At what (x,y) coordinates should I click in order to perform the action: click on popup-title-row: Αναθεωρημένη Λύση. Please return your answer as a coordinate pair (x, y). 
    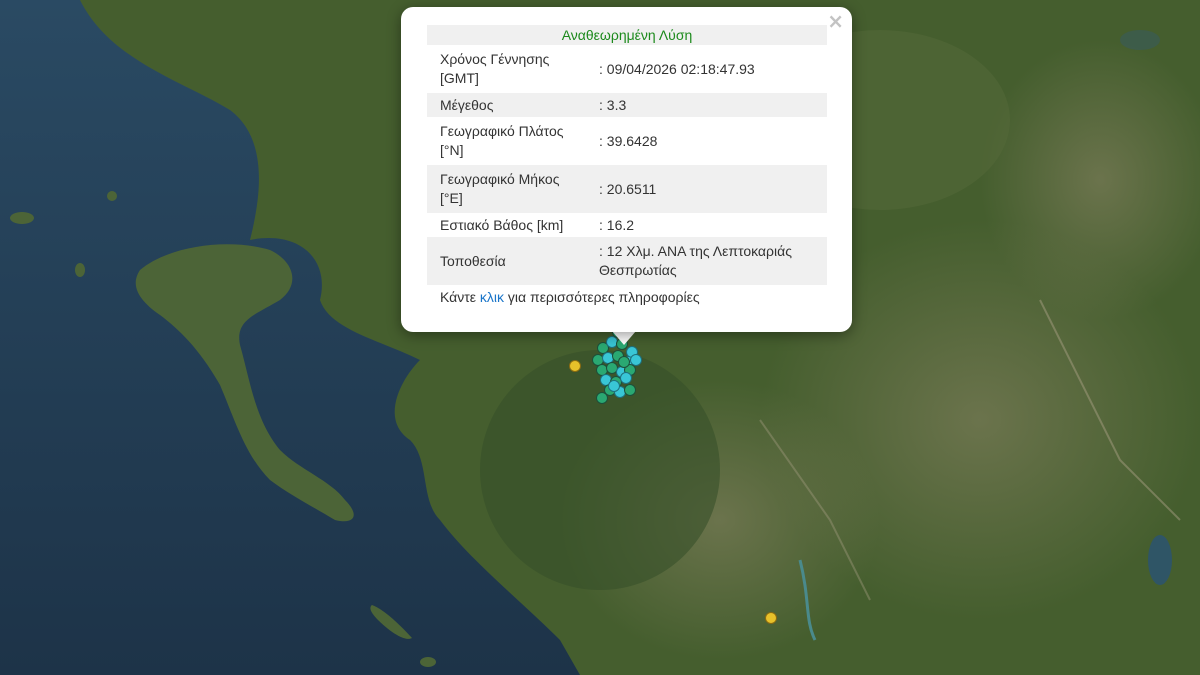
    Looking at the image, I should click on (627, 35).